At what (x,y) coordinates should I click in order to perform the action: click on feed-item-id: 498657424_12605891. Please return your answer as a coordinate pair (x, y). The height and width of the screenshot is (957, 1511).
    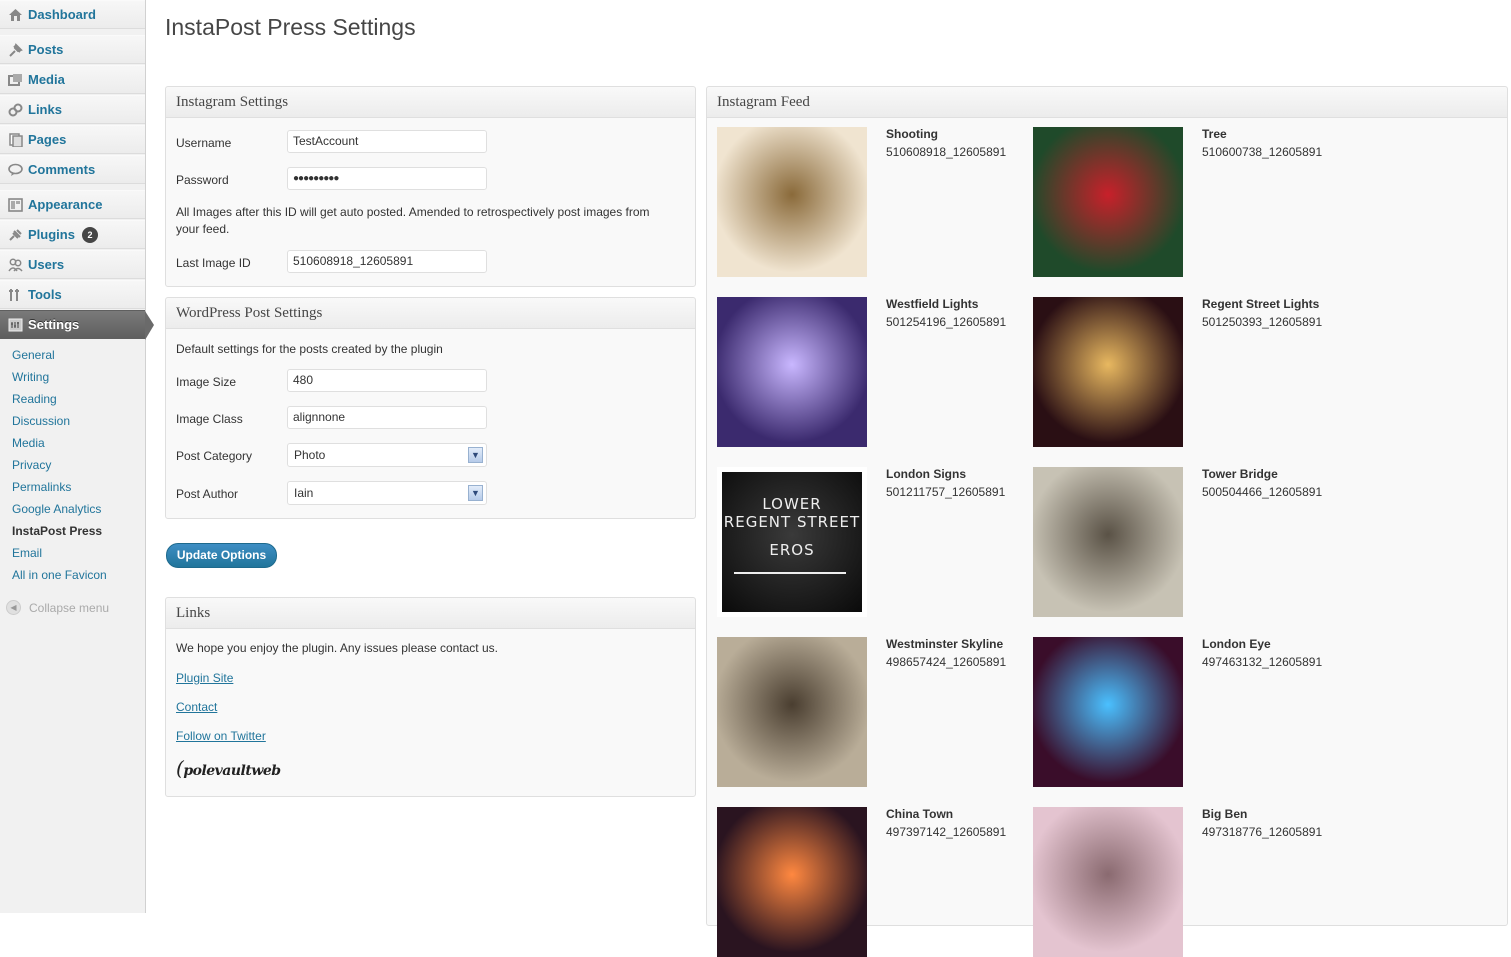
    Looking at the image, I should click on (946, 662).